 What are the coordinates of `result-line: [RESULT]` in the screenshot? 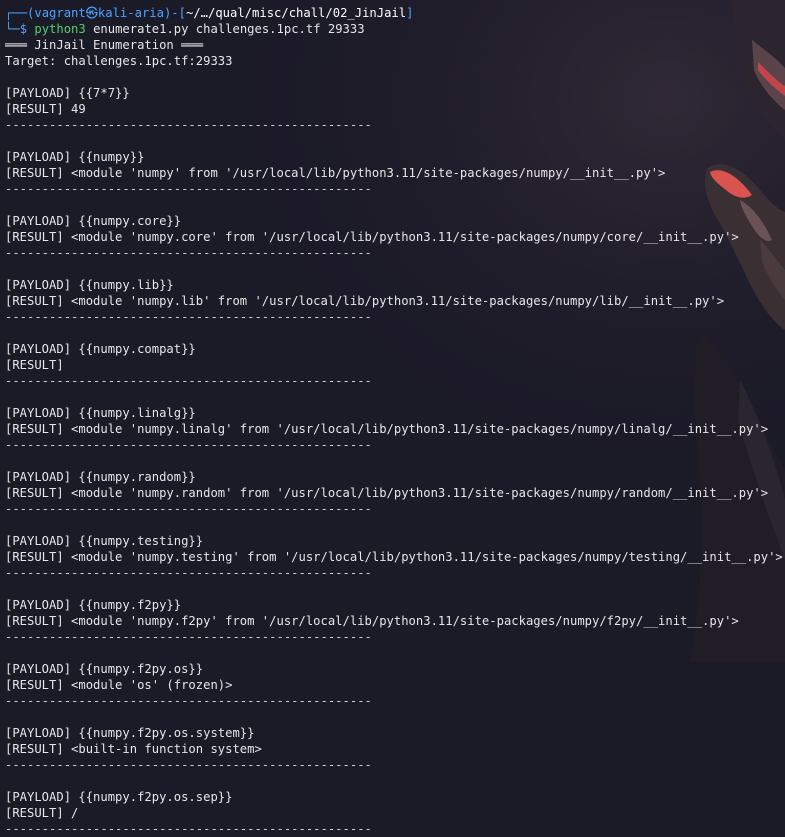 It's located at (34, 365).